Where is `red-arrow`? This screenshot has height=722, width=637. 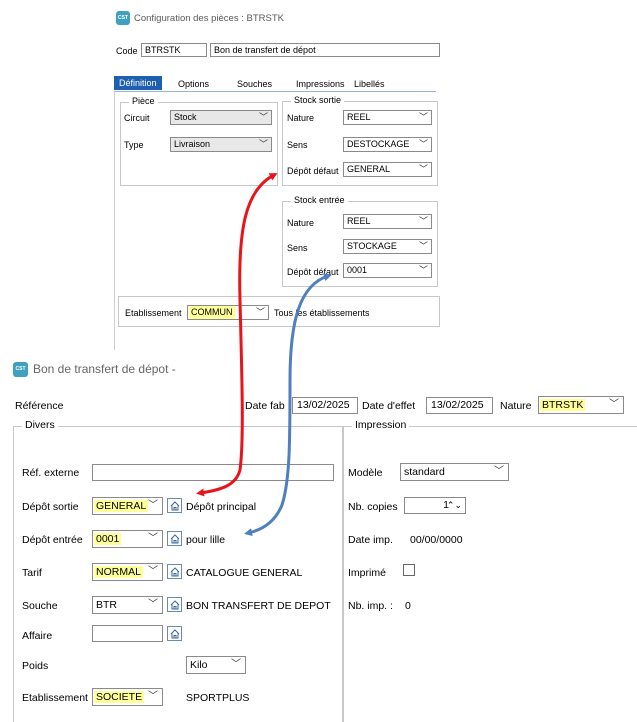
red-arrow is located at coordinates (237, 335).